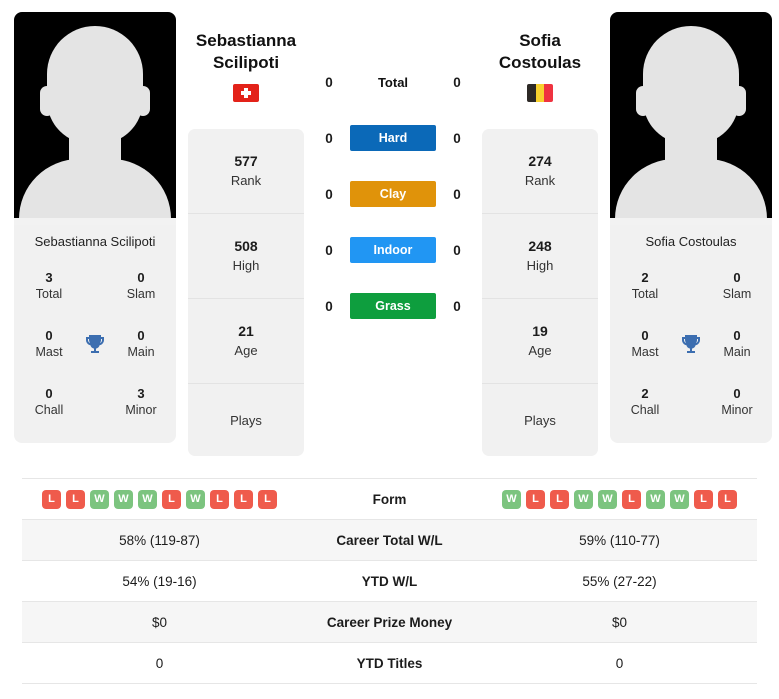 The width and height of the screenshot is (779, 699). Describe the element at coordinates (246, 62) in the screenshot. I see `player-last-name-left: Scilipoti` at that location.